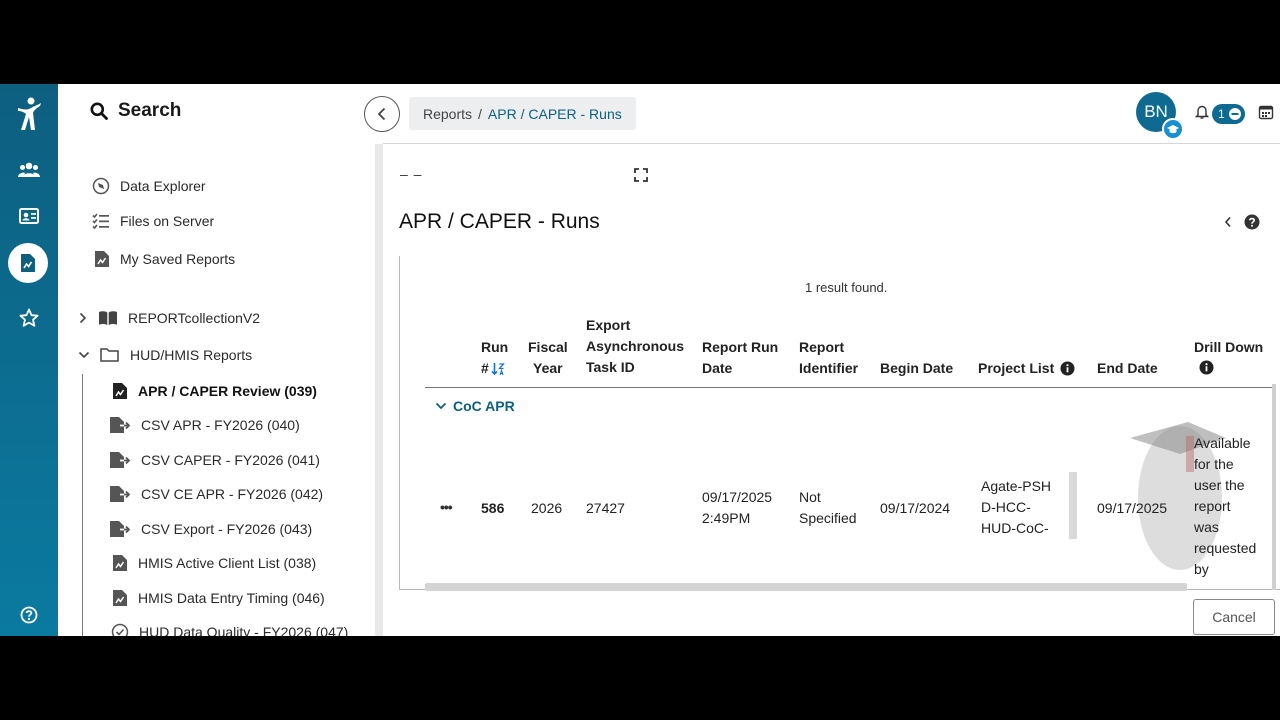  I want to click on title-tools, so click(1242, 222).